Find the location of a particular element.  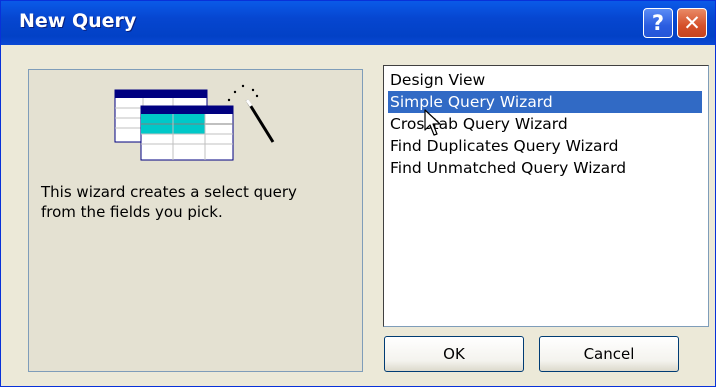

ok-button: OK is located at coordinates (454, 354).